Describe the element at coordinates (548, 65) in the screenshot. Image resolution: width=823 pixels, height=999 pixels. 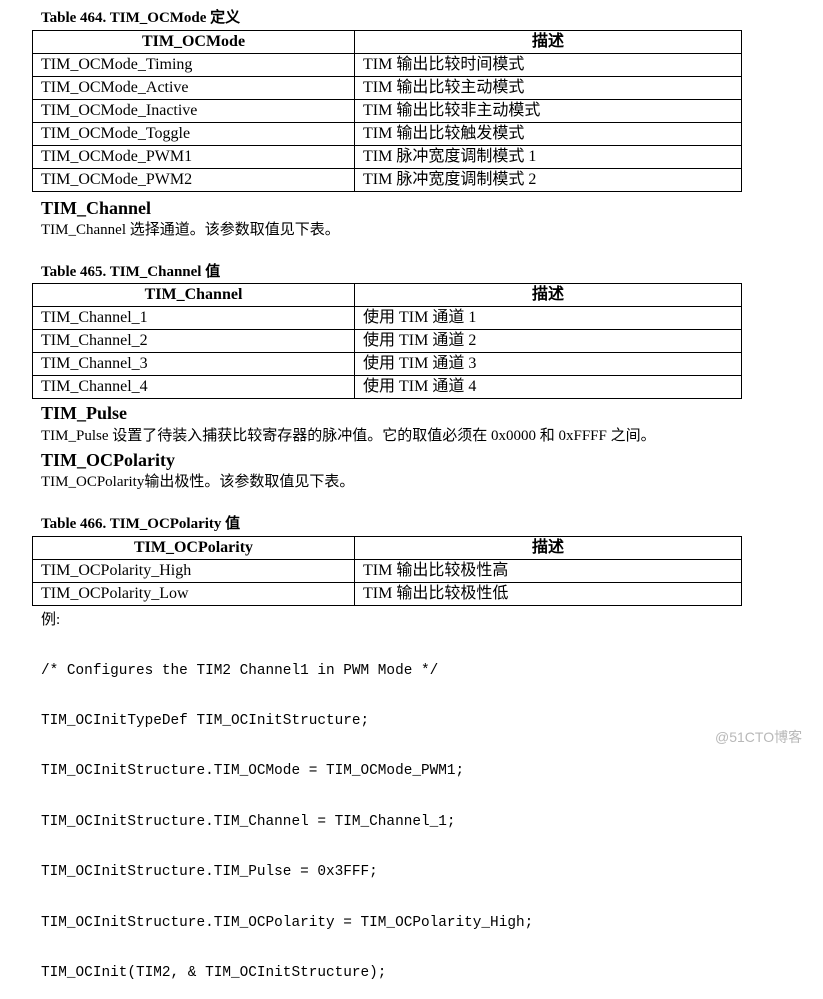
I see `cell-description: TIM 输出比较时间模式` at that location.